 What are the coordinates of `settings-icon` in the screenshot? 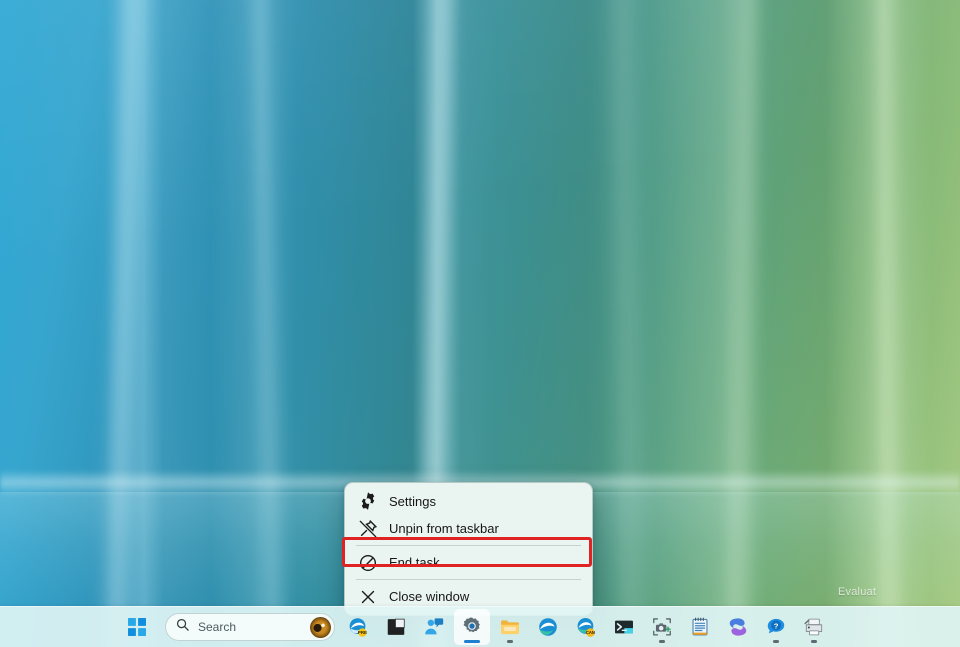 It's located at (472, 627).